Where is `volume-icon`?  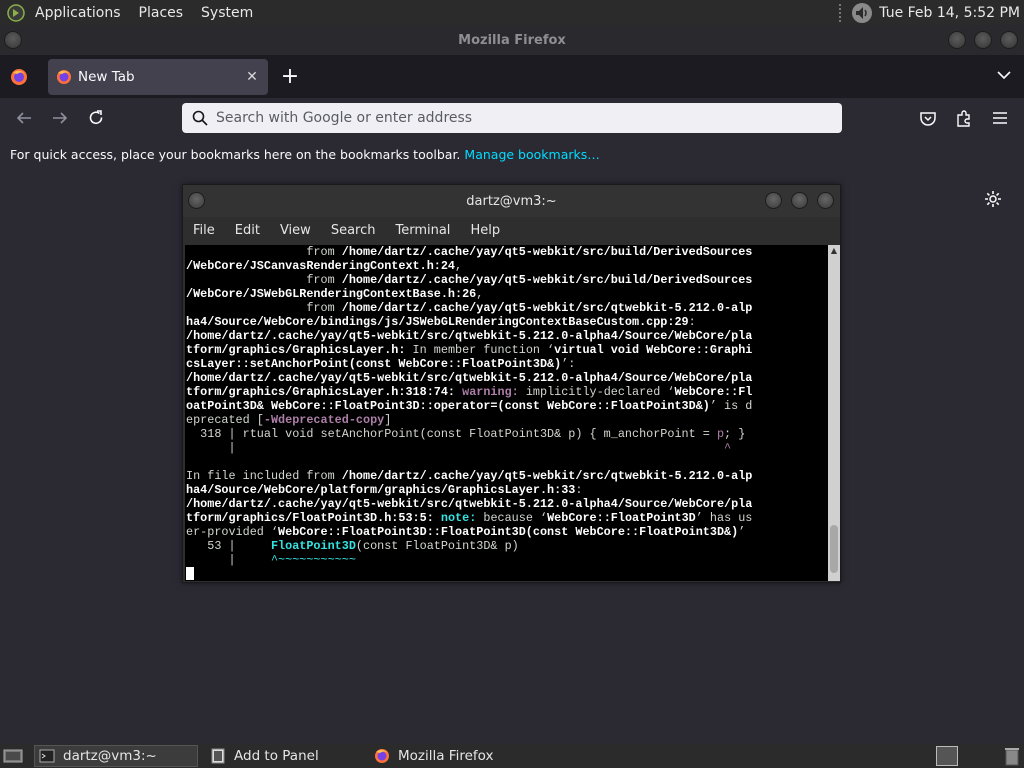
volume-icon is located at coordinates (862, 13).